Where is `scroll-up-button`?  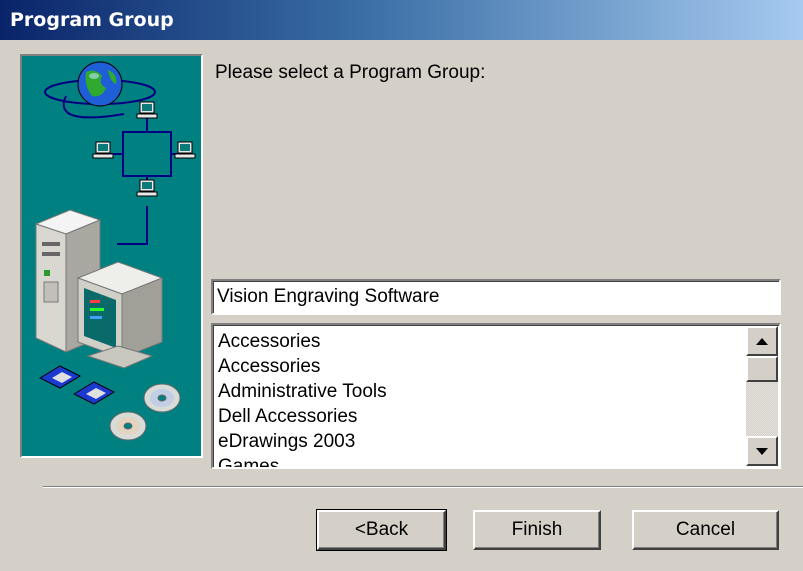
scroll-up-button is located at coordinates (762, 341).